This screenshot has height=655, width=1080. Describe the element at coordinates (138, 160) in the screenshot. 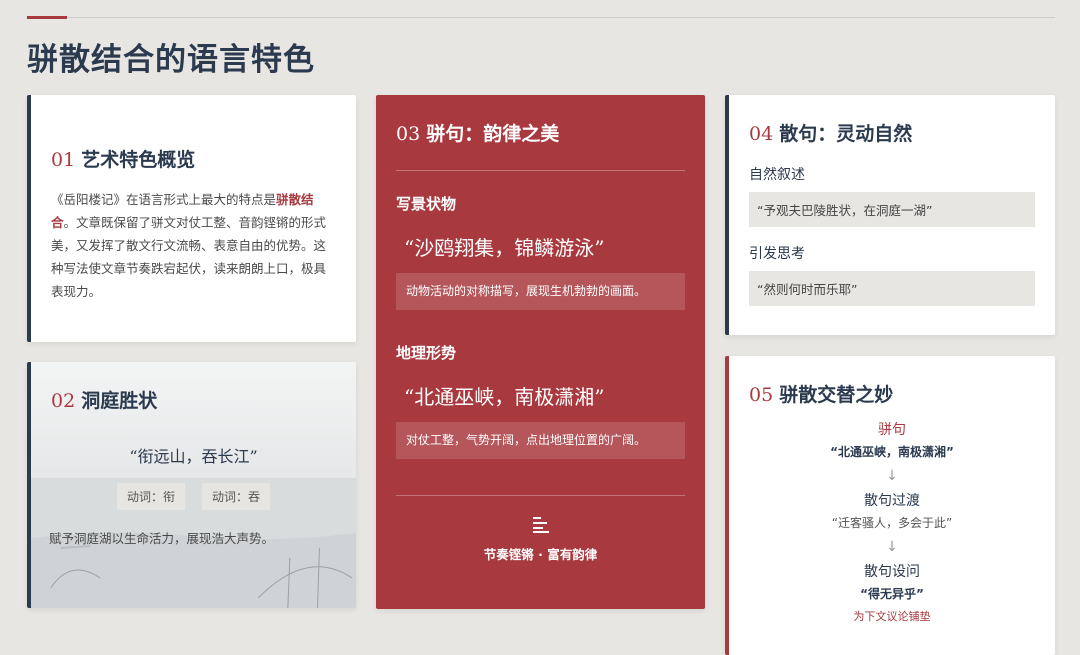

I see `card-title-text: 艺术特色概览` at that location.